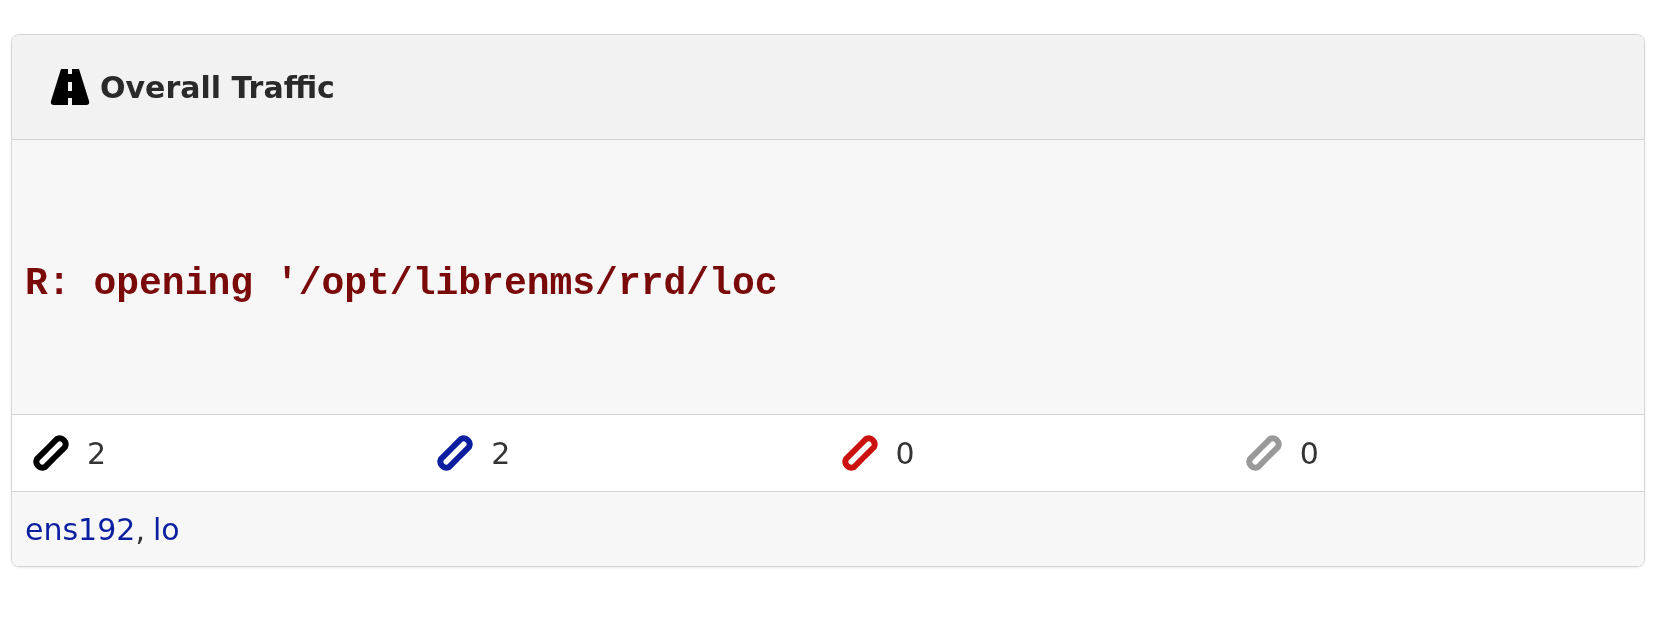  I want to click on graph-error-text: R: opening '/opt/librenms/rrd/loc, so click(401, 283).